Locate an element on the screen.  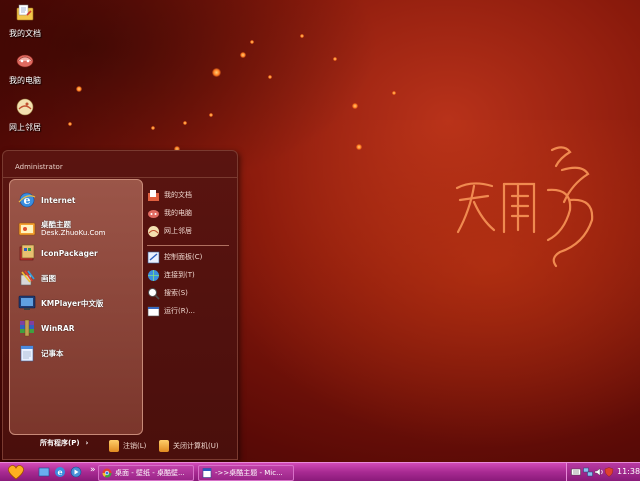
program-iconpackager: IconPackager is located at coordinates (58, 253).